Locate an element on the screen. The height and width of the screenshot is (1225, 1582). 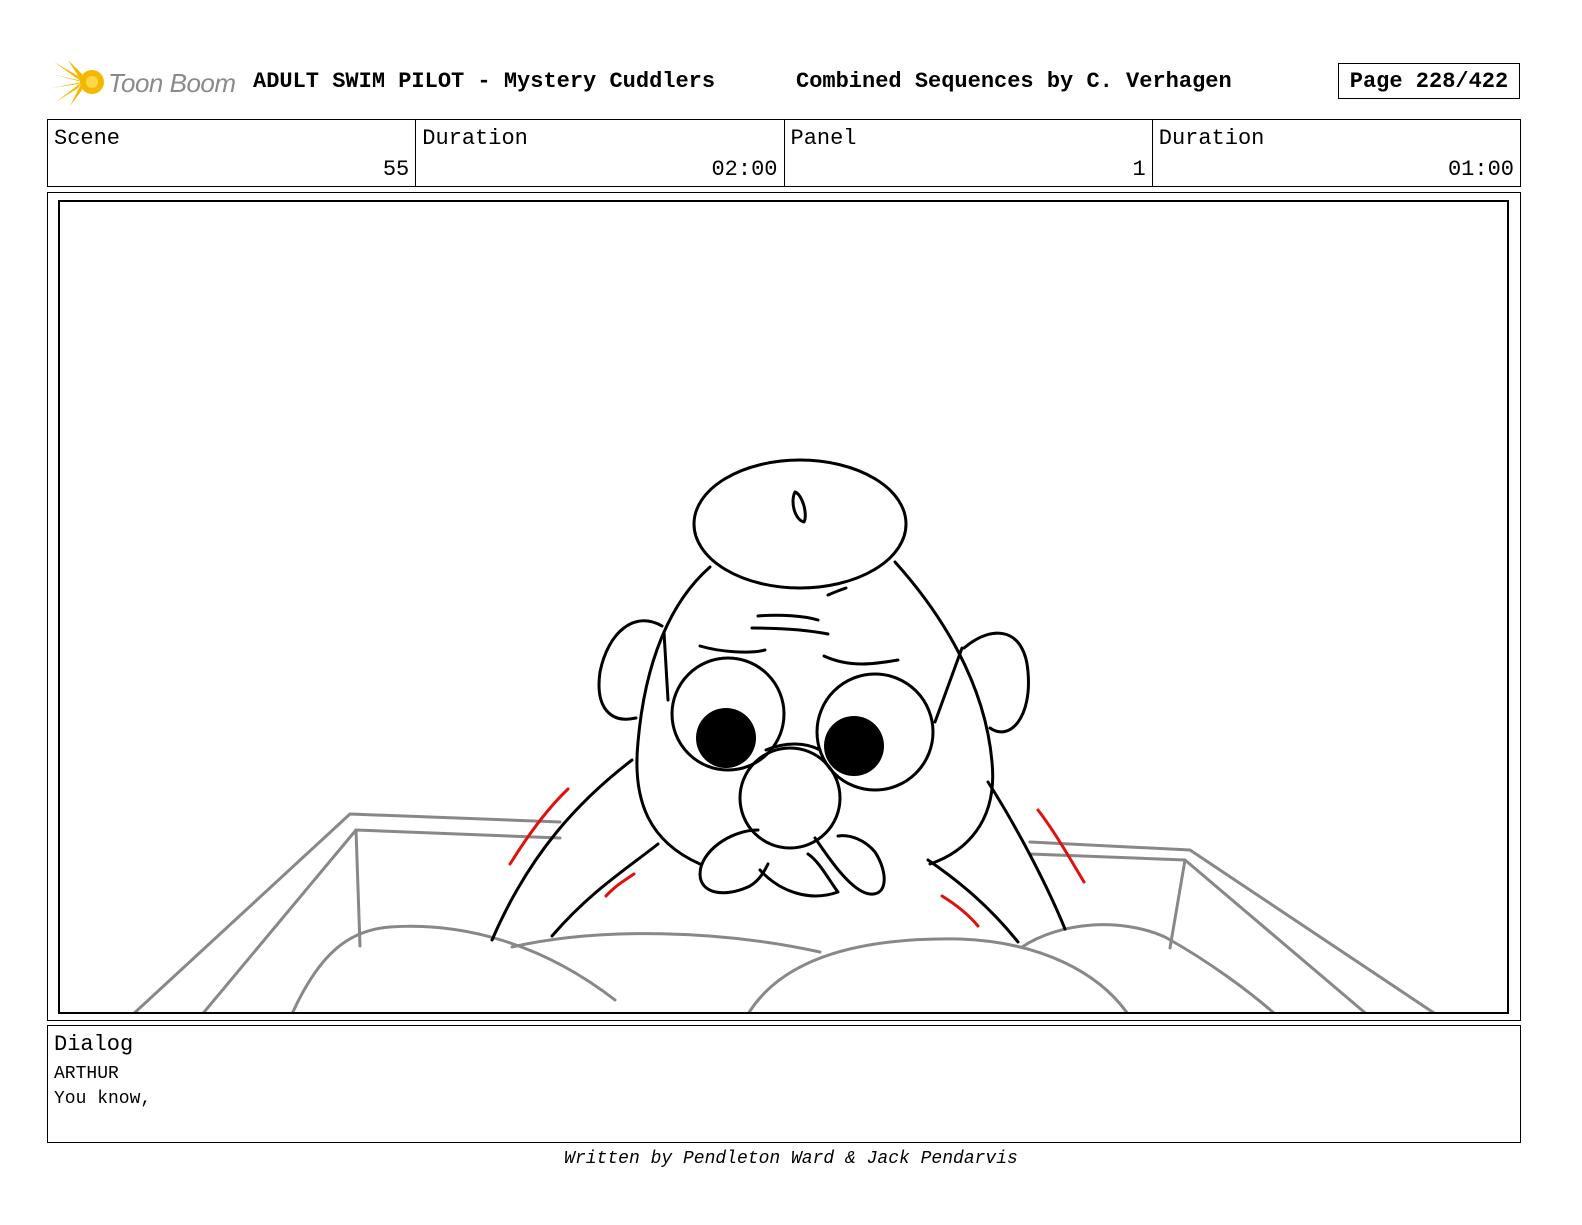
dialog-box: Dialog ARTHUR You know, is located at coordinates (784, 1084).